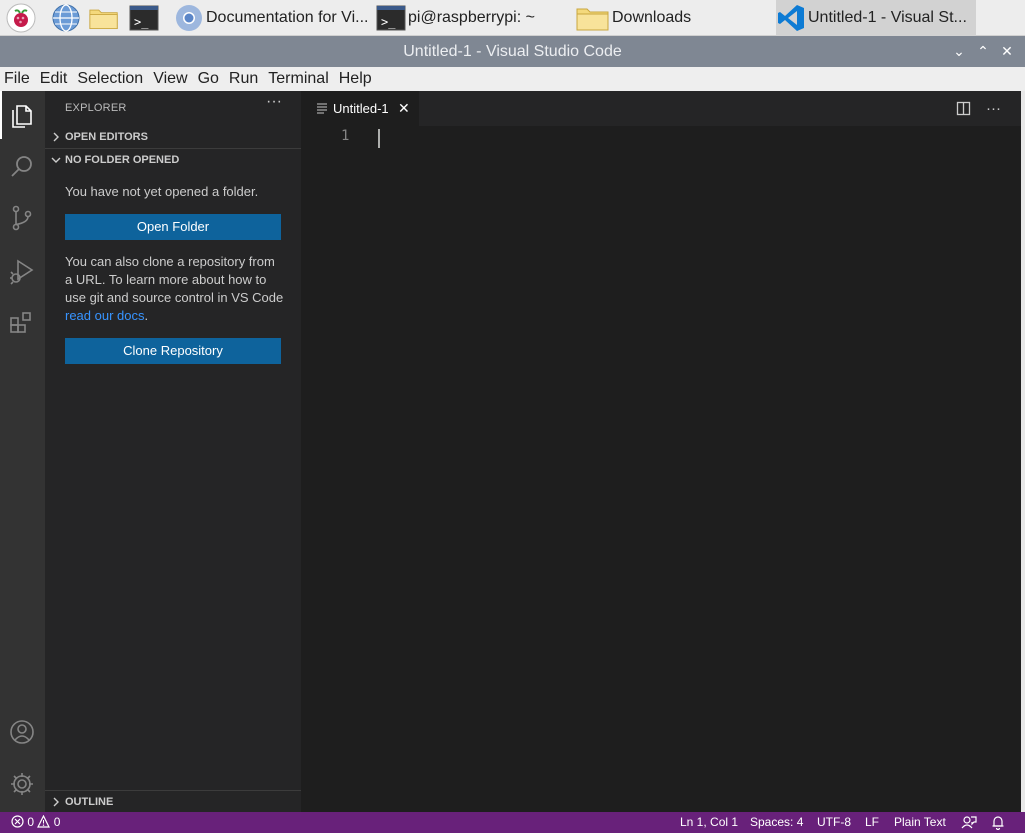 The width and height of the screenshot is (1025, 833). I want to click on section-label: NO FOLDER OPENED, so click(122, 160).